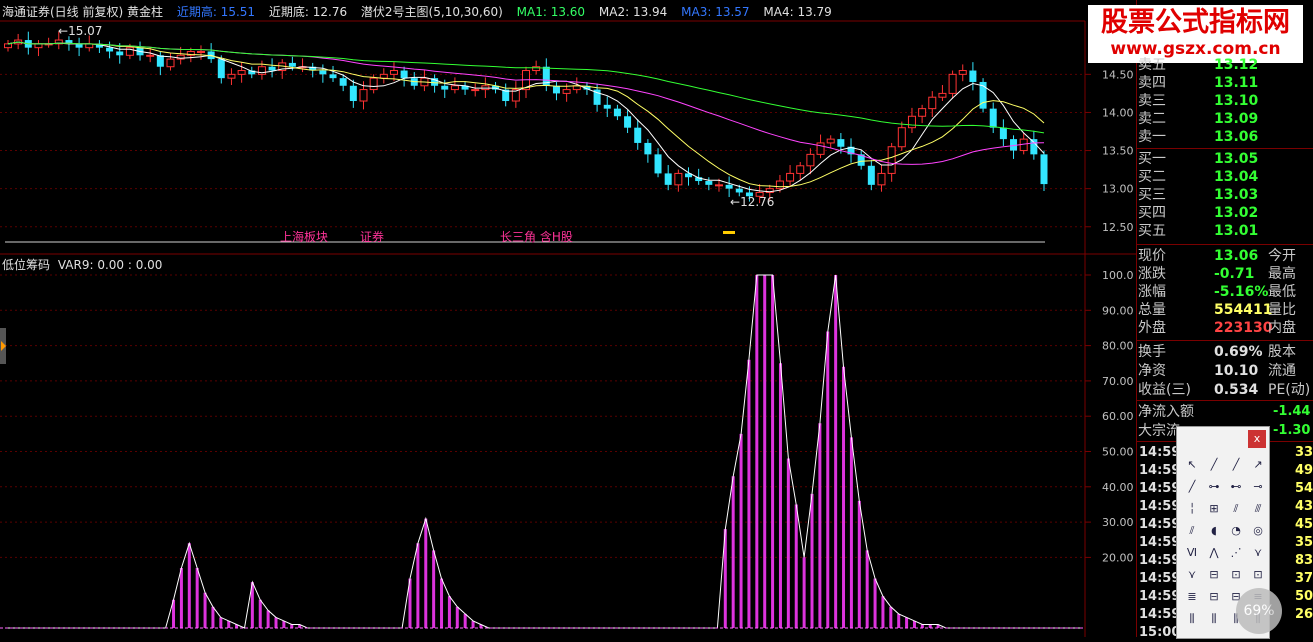 The height and width of the screenshot is (642, 1313). What do you see at coordinates (1118, 227) in the screenshot?
I see `y-tick-label: 12.50` at bounding box center [1118, 227].